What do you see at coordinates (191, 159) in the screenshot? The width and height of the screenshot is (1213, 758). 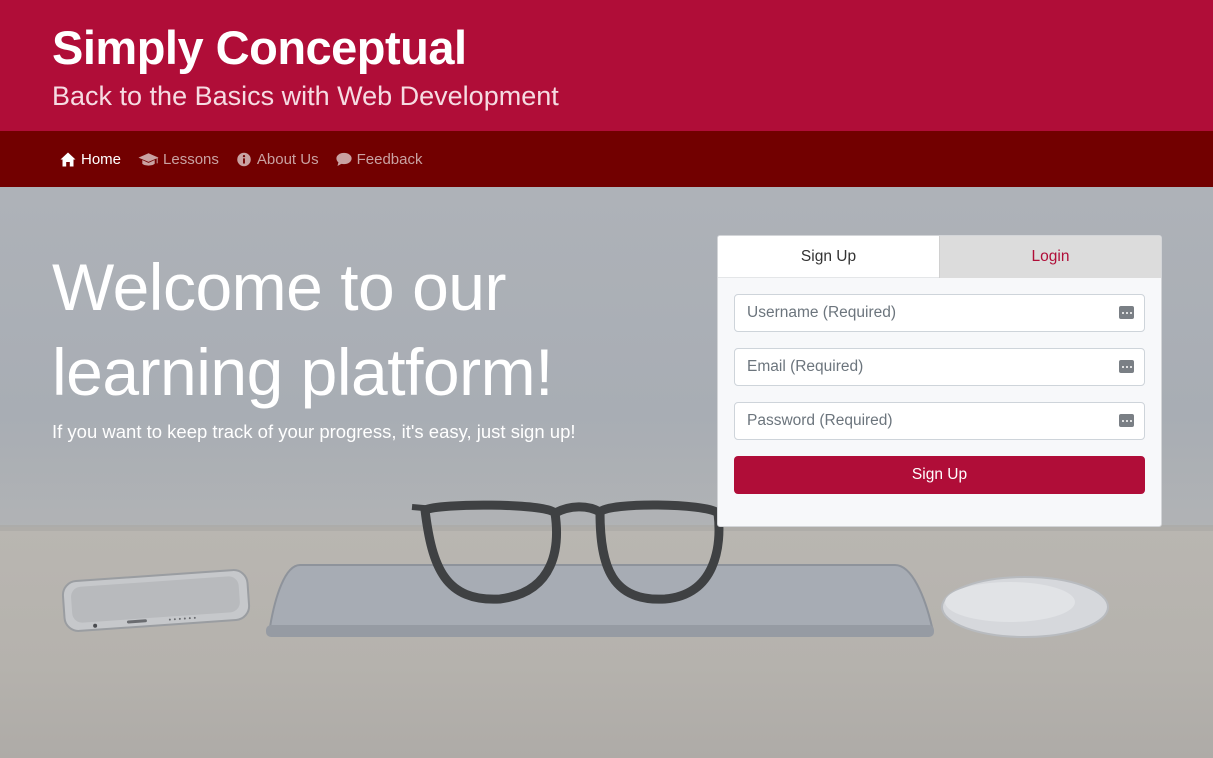 I see `nav-item-label: Lessons` at bounding box center [191, 159].